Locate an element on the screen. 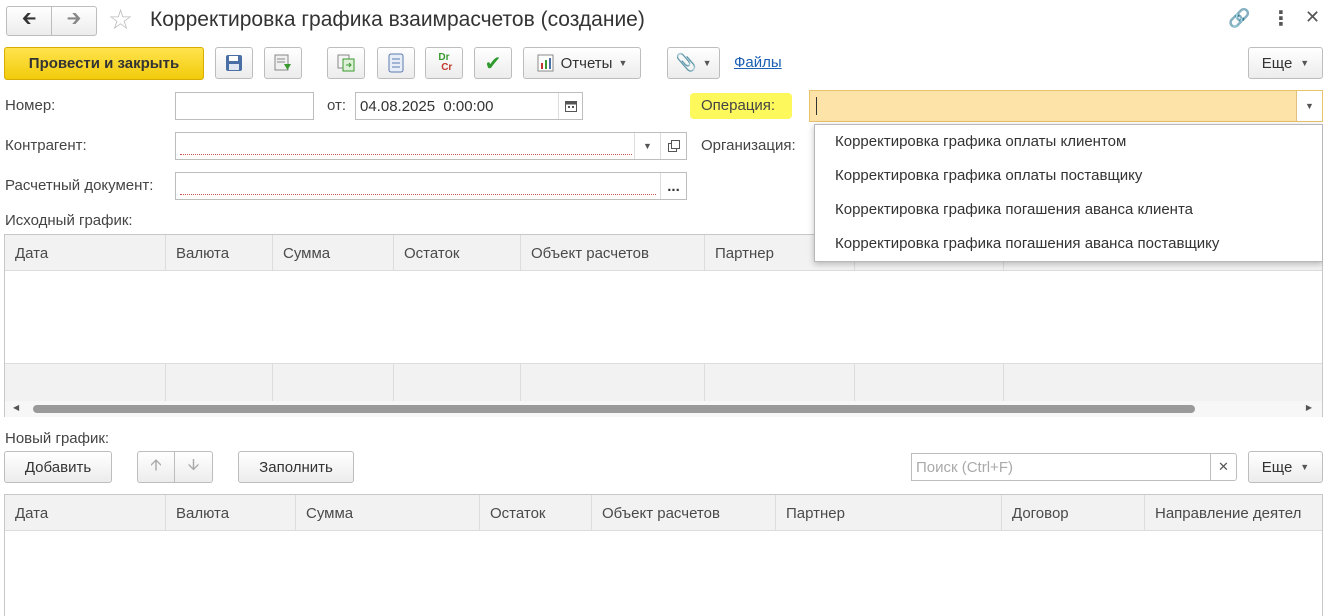 The width and height of the screenshot is (1323, 616). post-button is located at coordinates (283, 63).